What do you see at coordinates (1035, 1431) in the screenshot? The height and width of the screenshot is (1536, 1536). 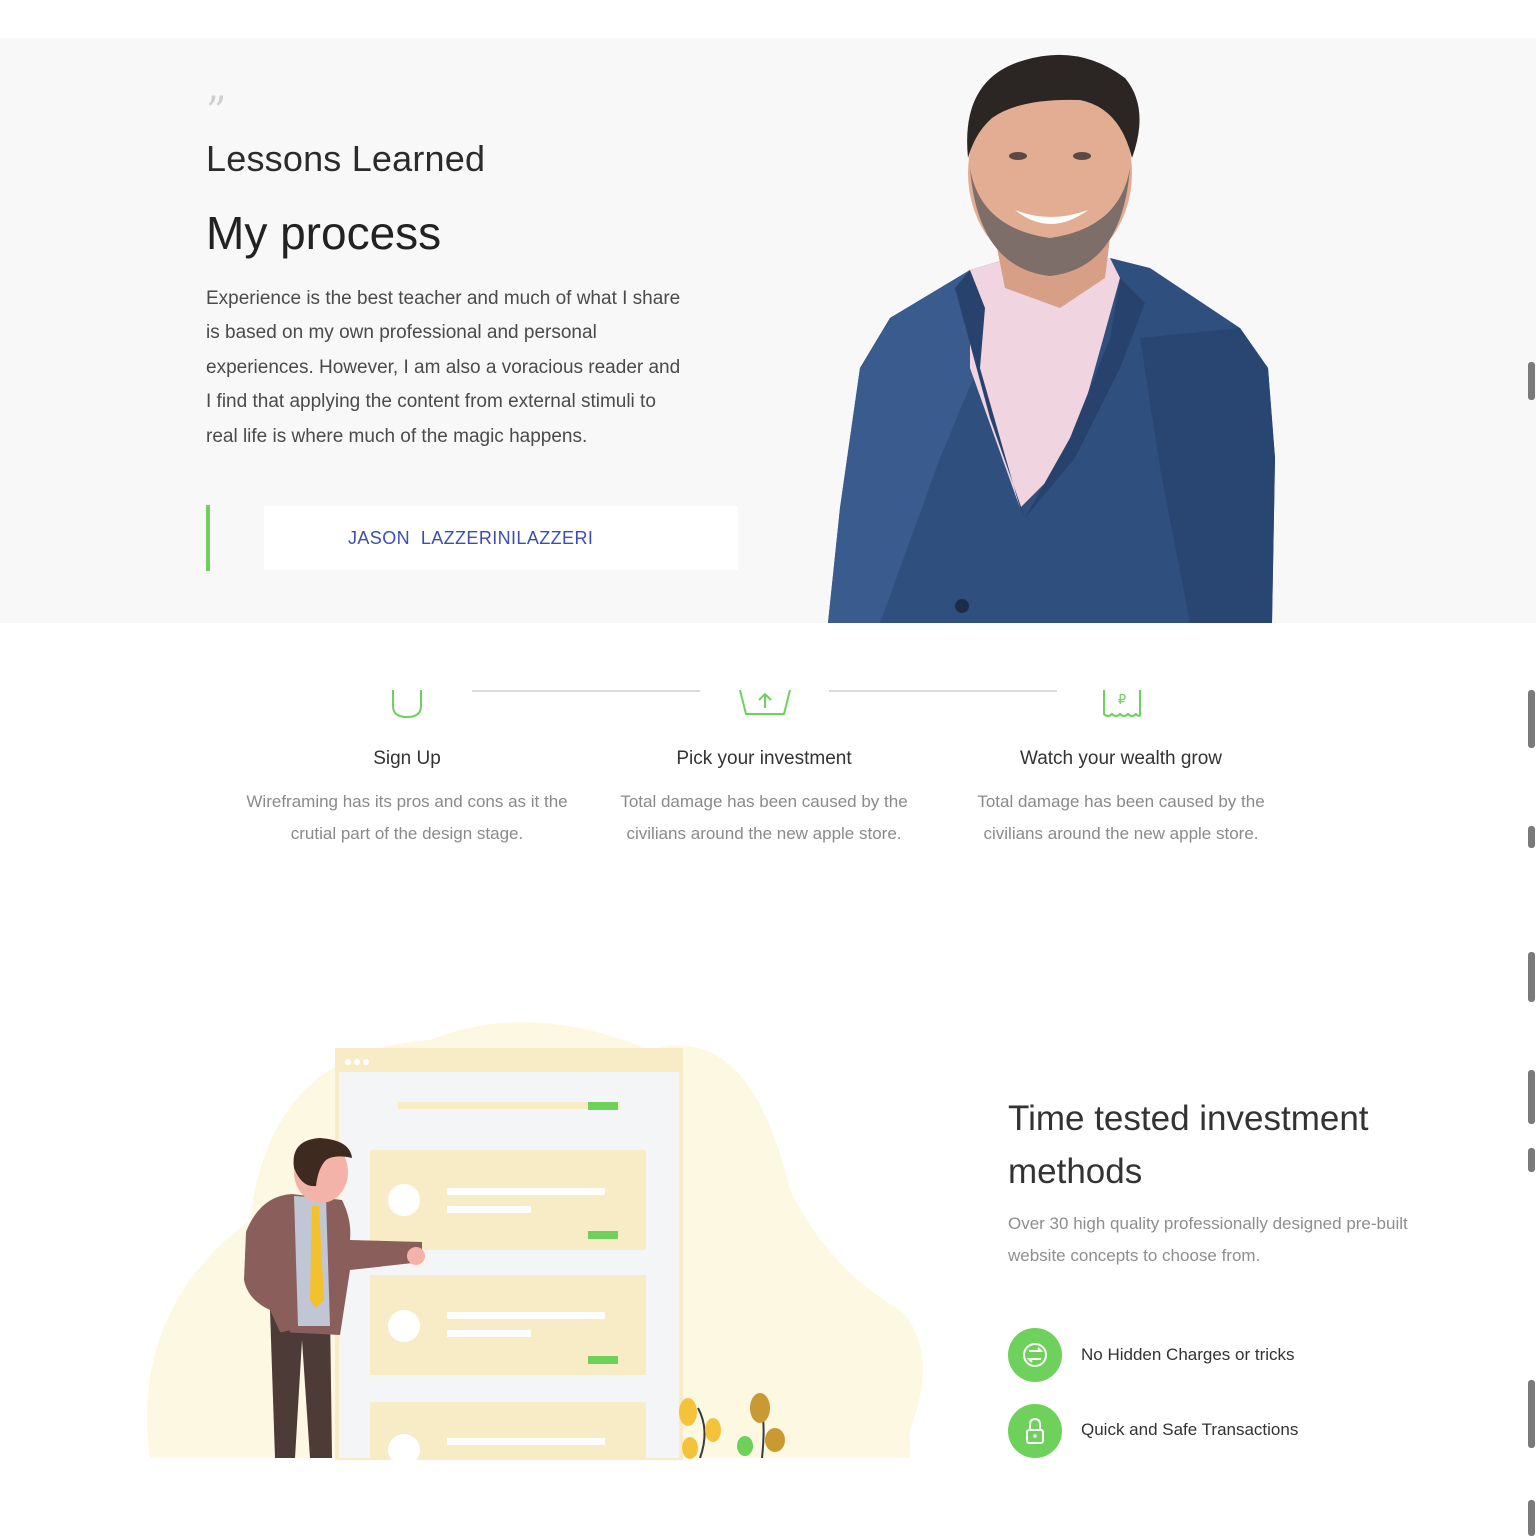 I see `lock-icon` at bounding box center [1035, 1431].